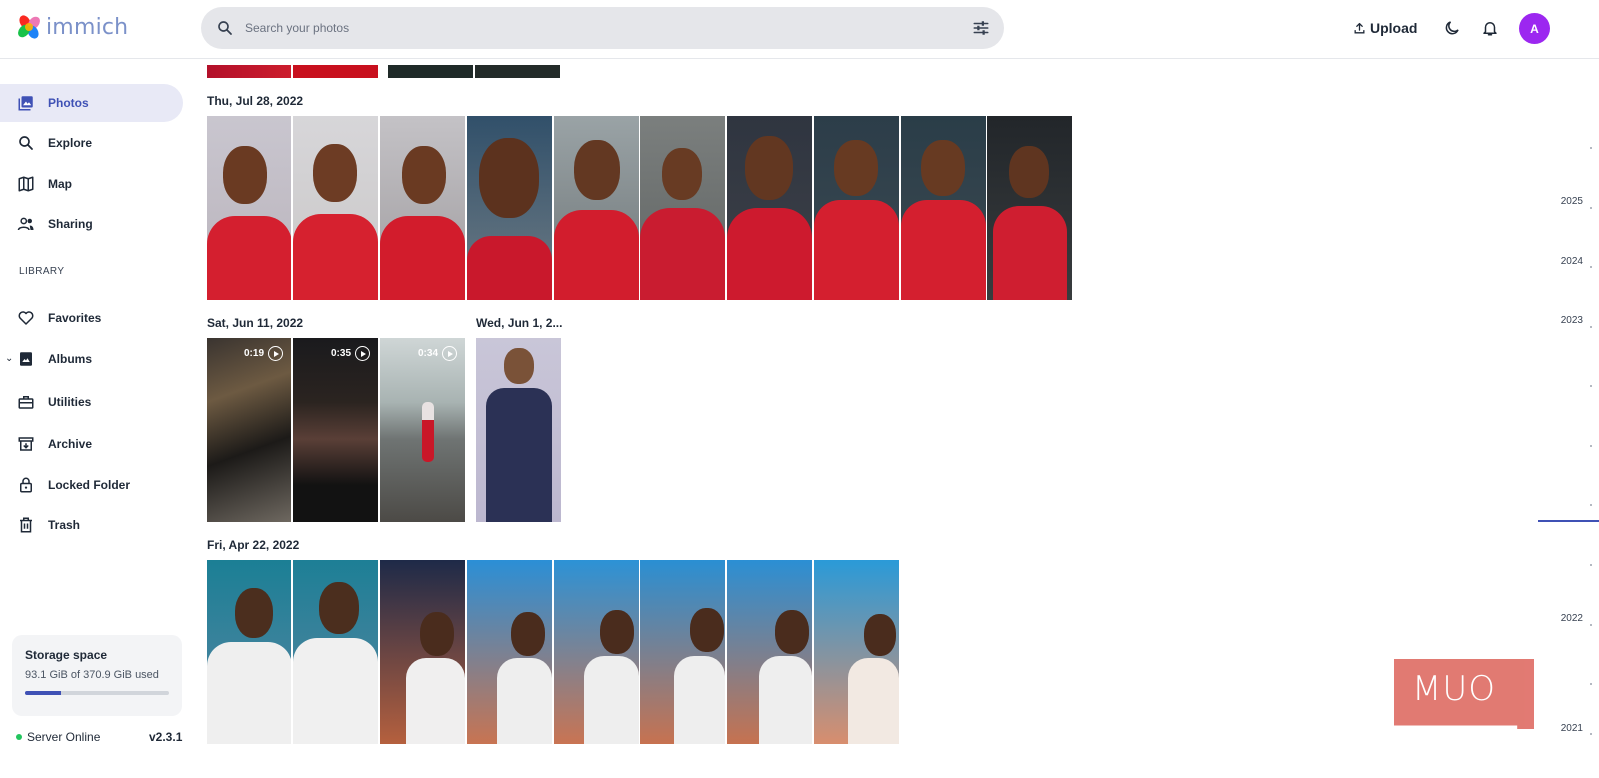  I want to click on toolbox-icon, so click(26, 402).